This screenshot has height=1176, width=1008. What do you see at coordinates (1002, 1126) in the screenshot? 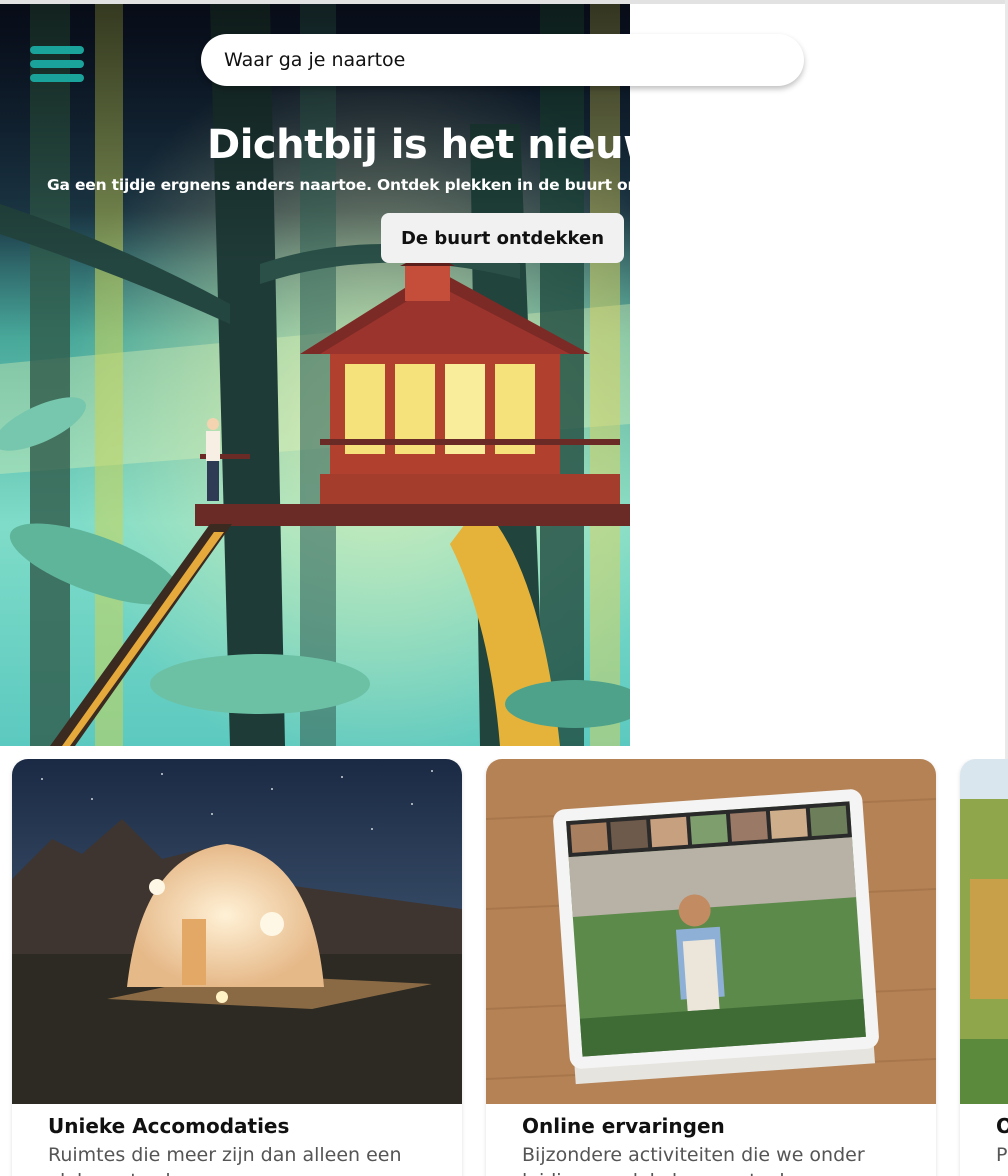
I see `card-title: O` at bounding box center [1002, 1126].